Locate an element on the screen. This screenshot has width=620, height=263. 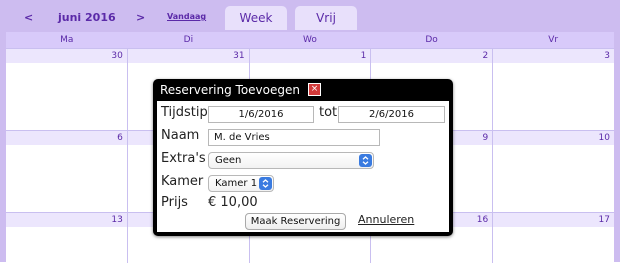
weekday-header: Do is located at coordinates (431, 40).